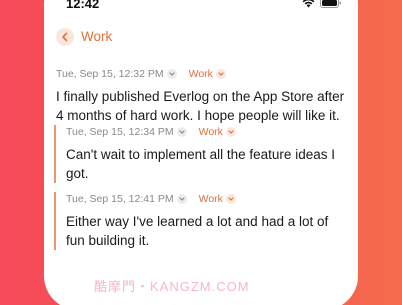 This screenshot has width=402, height=305. I want to click on reply-meta: Tue, Sep 15, 12:41 PM Work, so click(207, 199).